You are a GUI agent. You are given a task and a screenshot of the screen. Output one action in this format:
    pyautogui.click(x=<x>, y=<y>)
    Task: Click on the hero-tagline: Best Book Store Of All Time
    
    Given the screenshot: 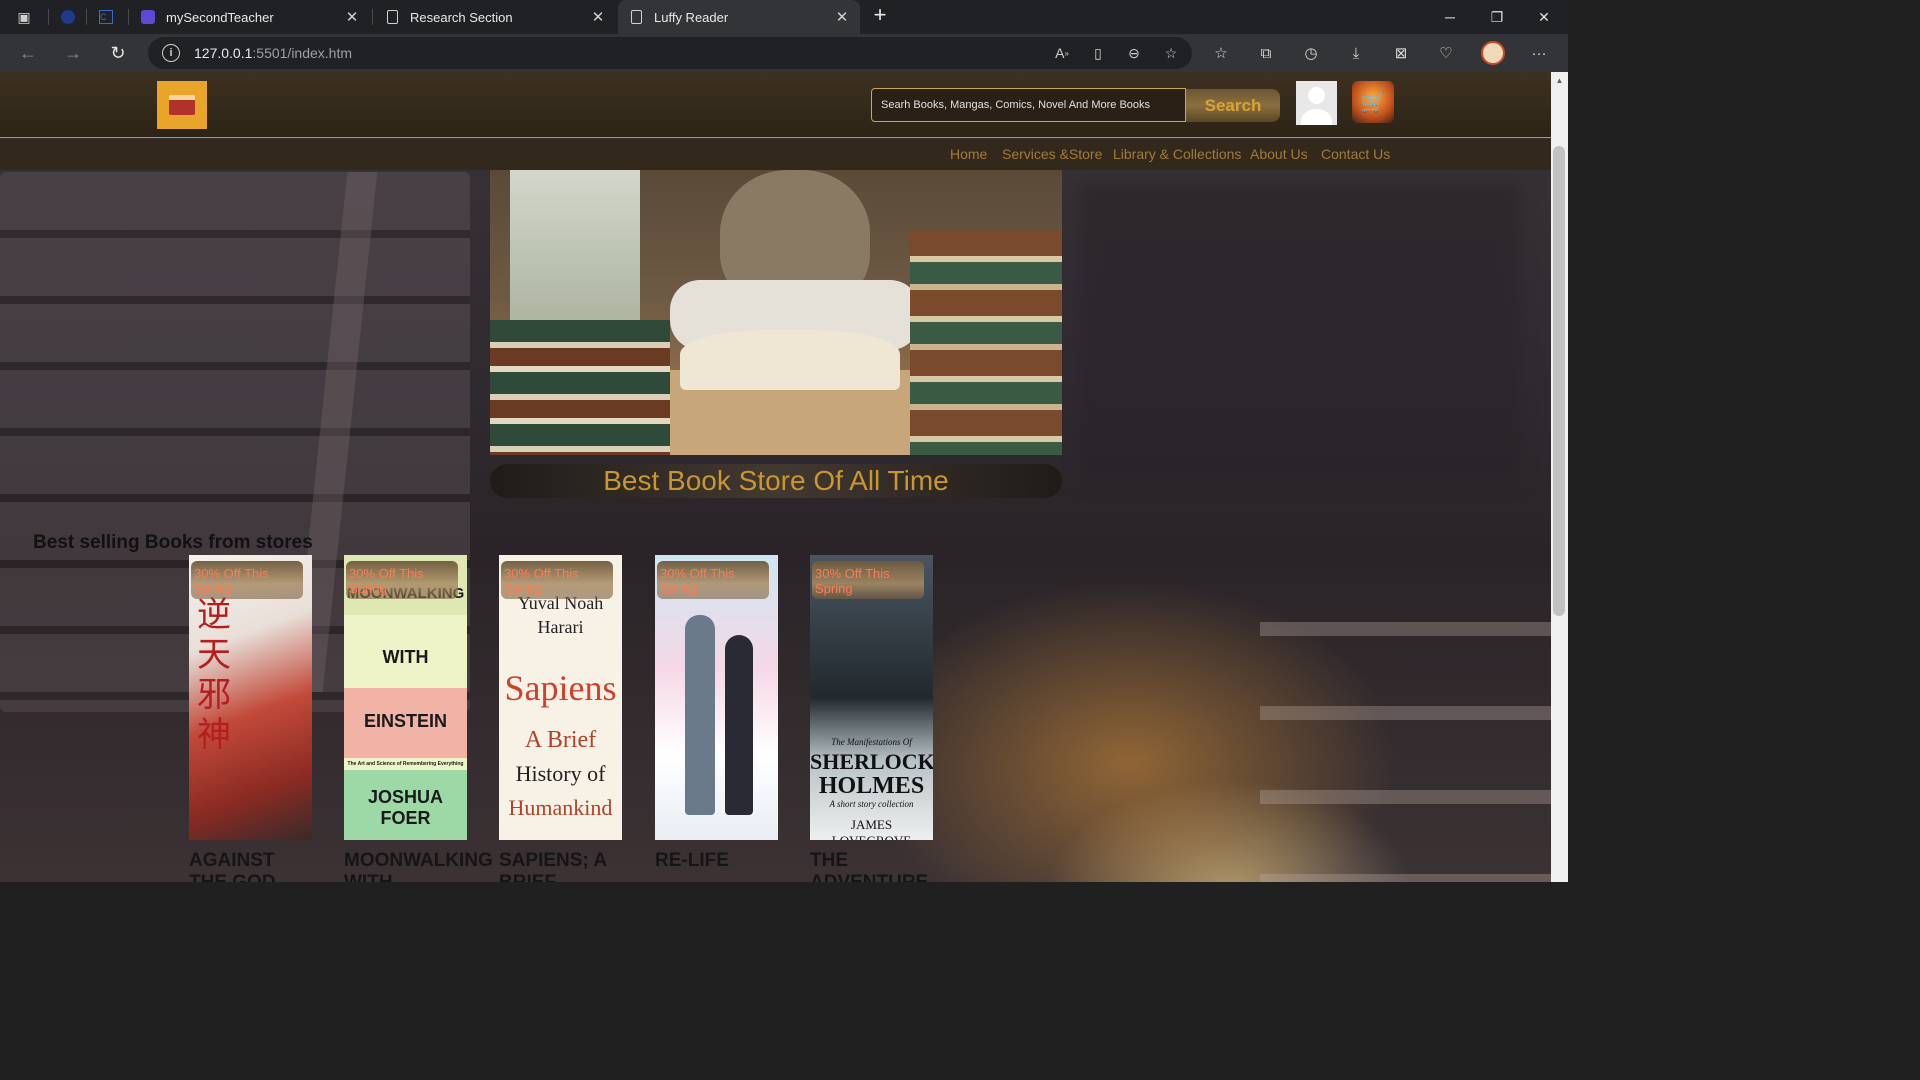 What is the action you would take?
    pyautogui.click(x=776, y=481)
    